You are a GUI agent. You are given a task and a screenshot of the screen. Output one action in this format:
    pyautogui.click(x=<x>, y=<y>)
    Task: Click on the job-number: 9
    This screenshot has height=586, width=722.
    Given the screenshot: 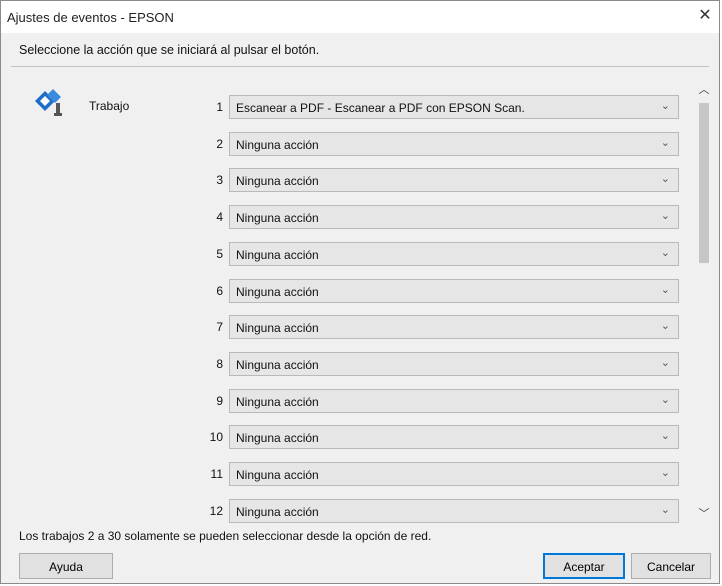 What is the action you would take?
    pyautogui.click(x=219, y=400)
    